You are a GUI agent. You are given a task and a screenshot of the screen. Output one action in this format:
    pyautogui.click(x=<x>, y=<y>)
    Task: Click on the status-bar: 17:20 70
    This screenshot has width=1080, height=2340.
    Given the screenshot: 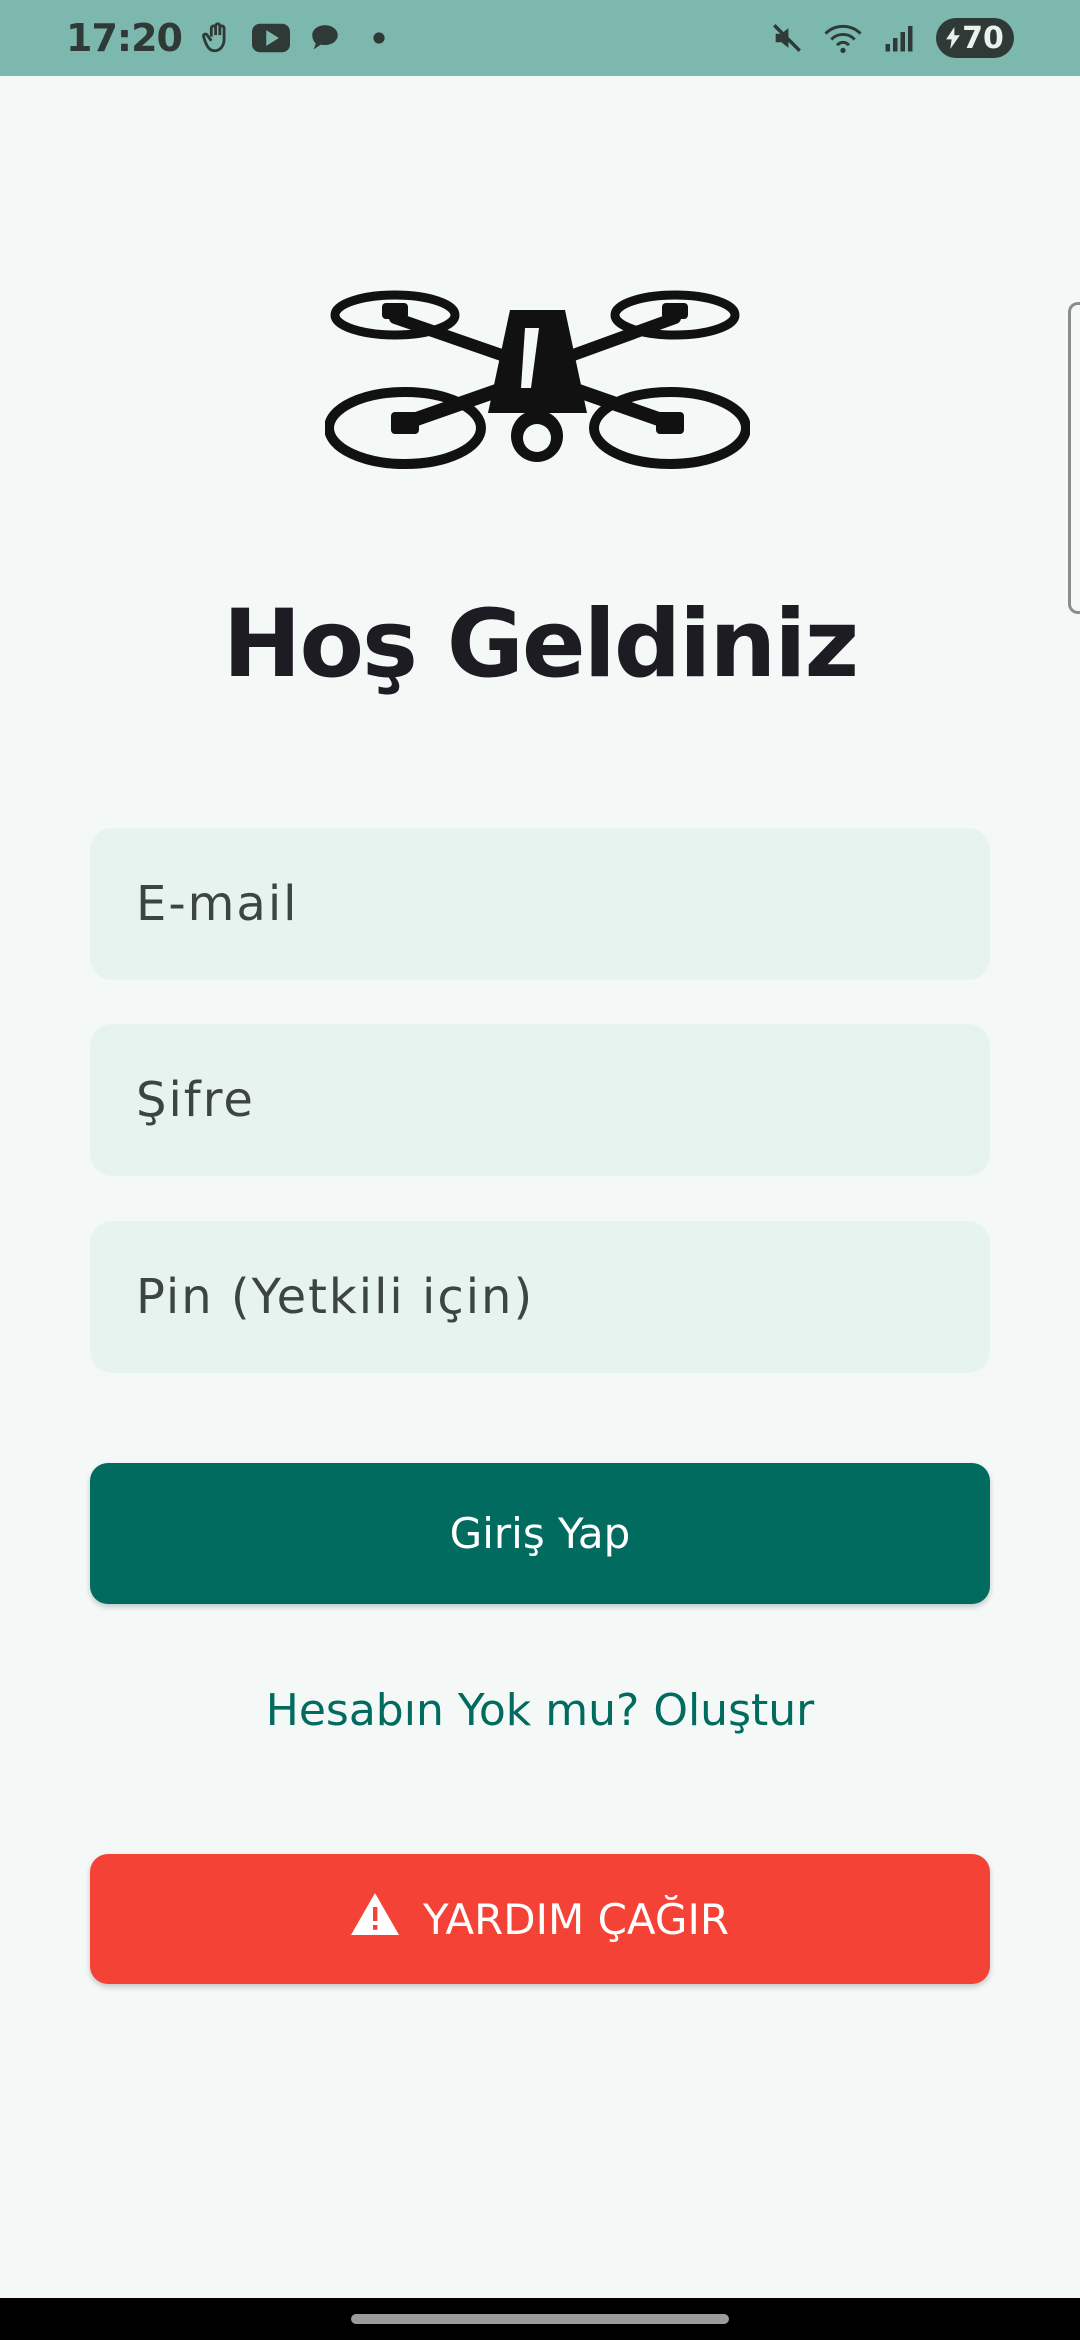 What is the action you would take?
    pyautogui.click(x=540, y=38)
    